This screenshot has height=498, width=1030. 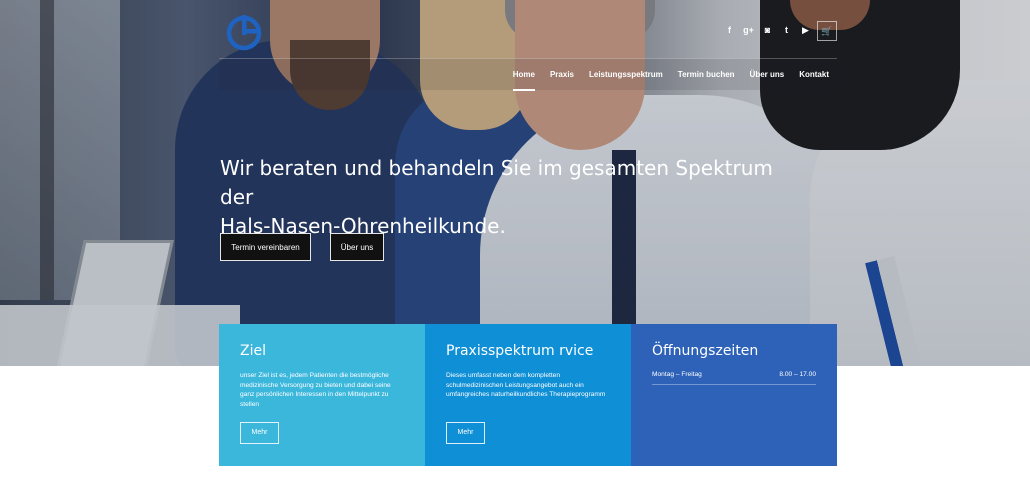 I want to click on opening-hours-time: 8.00 – 17.00, so click(x=797, y=374).